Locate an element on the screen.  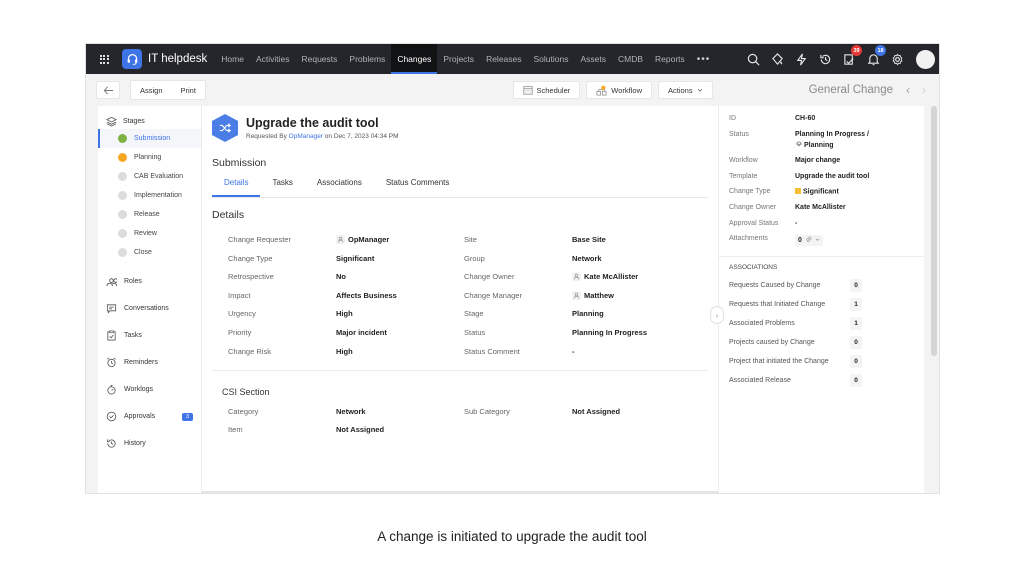
field-value-text: Base Site is located at coordinates (589, 239).